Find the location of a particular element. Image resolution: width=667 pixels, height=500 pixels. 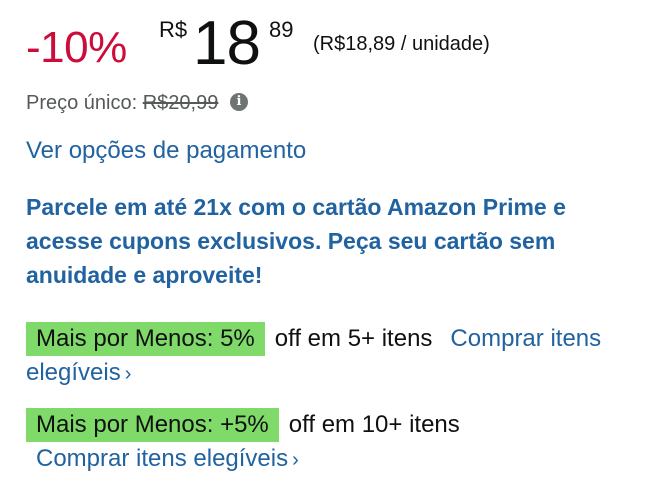

single-price-label: Preço único: is located at coordinates (82, 103).